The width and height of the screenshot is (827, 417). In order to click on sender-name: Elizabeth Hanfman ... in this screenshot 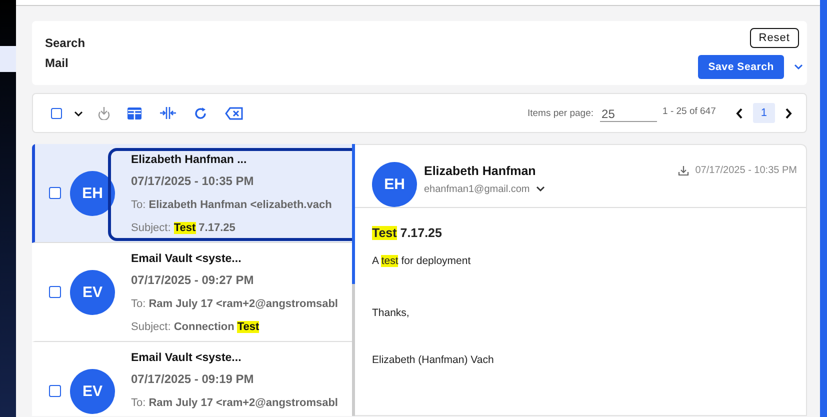, I will do `click(189, 160)`.